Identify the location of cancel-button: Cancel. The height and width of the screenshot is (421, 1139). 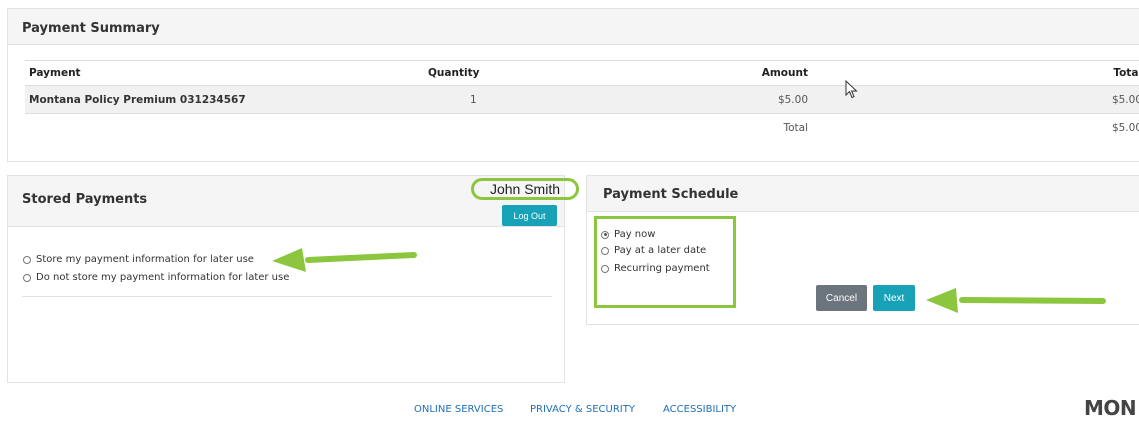
(841, 298).